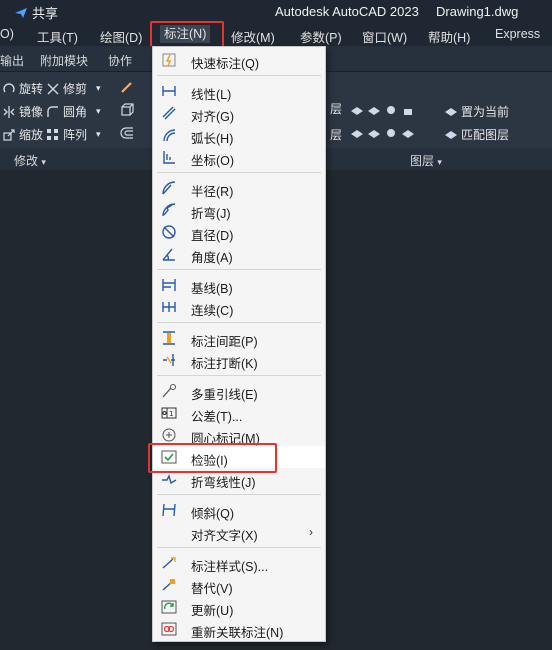  What do you see at coordinates (239, 254) in the screenshot?
I see `menu-angular: 角度(A)` at bounding box center [239, 254].